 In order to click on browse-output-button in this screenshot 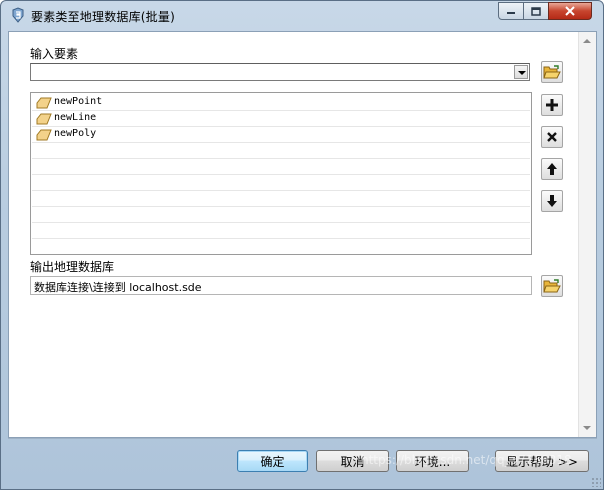, I will do `click(552, 286)`.